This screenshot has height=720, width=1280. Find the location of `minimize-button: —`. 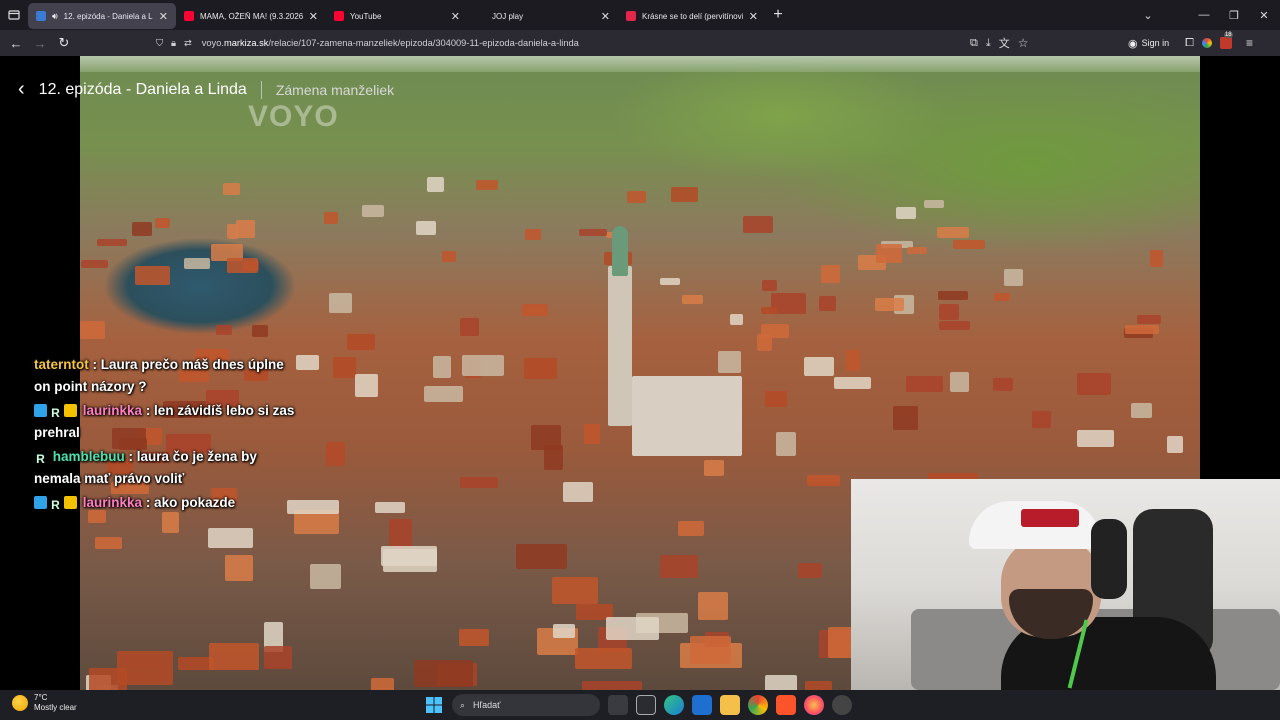

minimize-button: — is located at coordinates (1204, 15).